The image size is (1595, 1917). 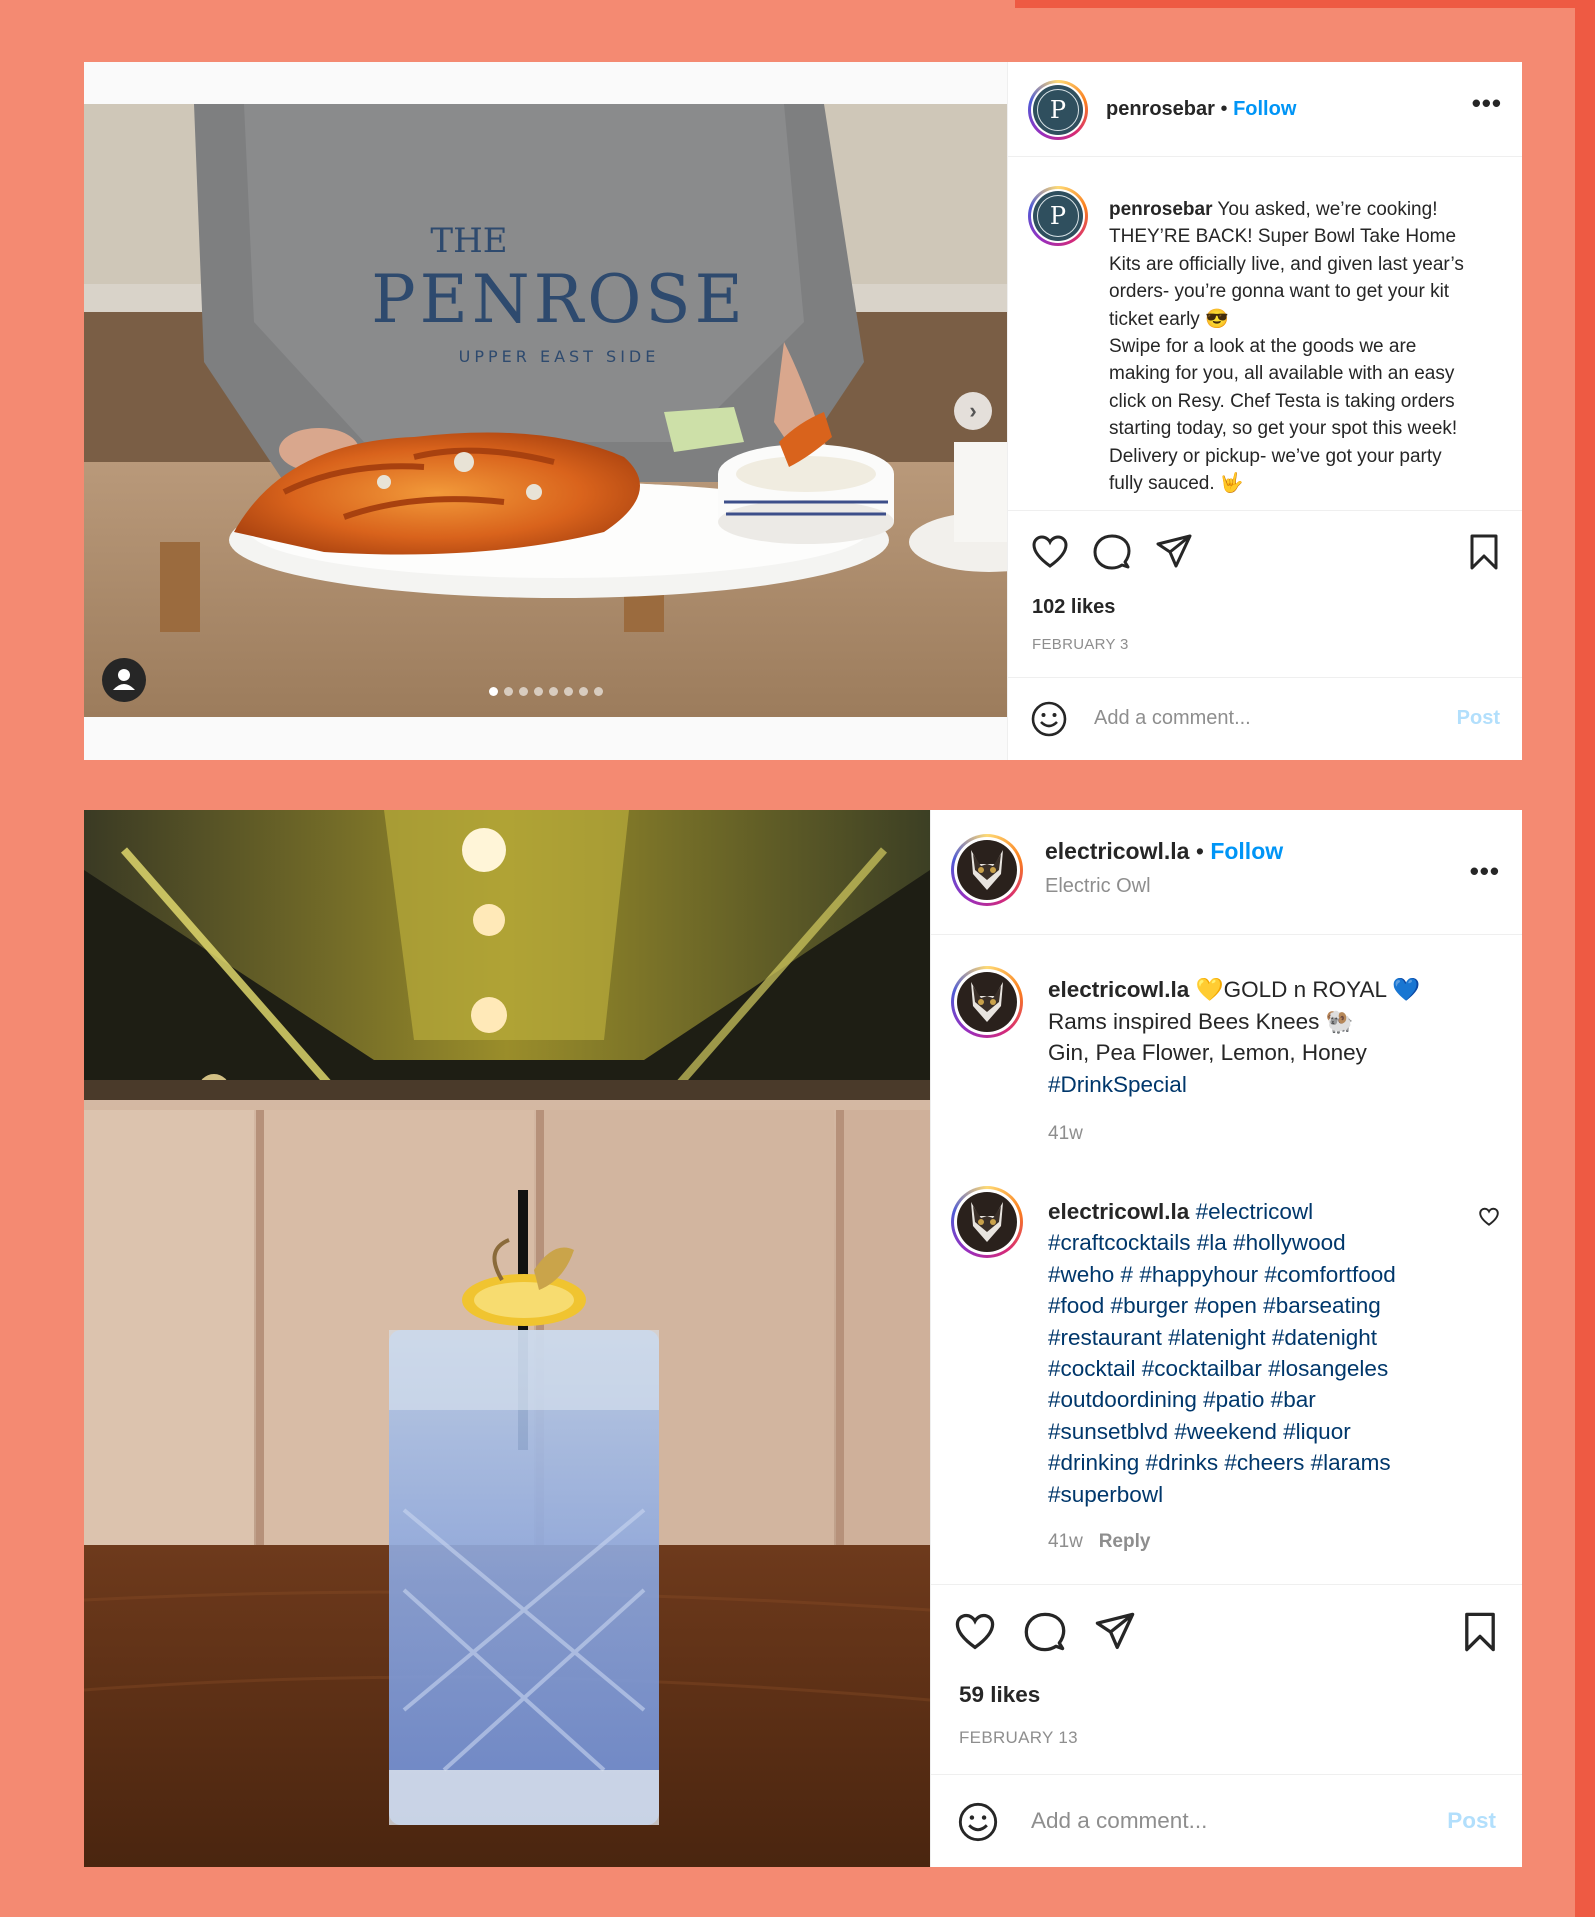 I want to click on comment-username: electricowl.la, so click(x=1118, y=1211).